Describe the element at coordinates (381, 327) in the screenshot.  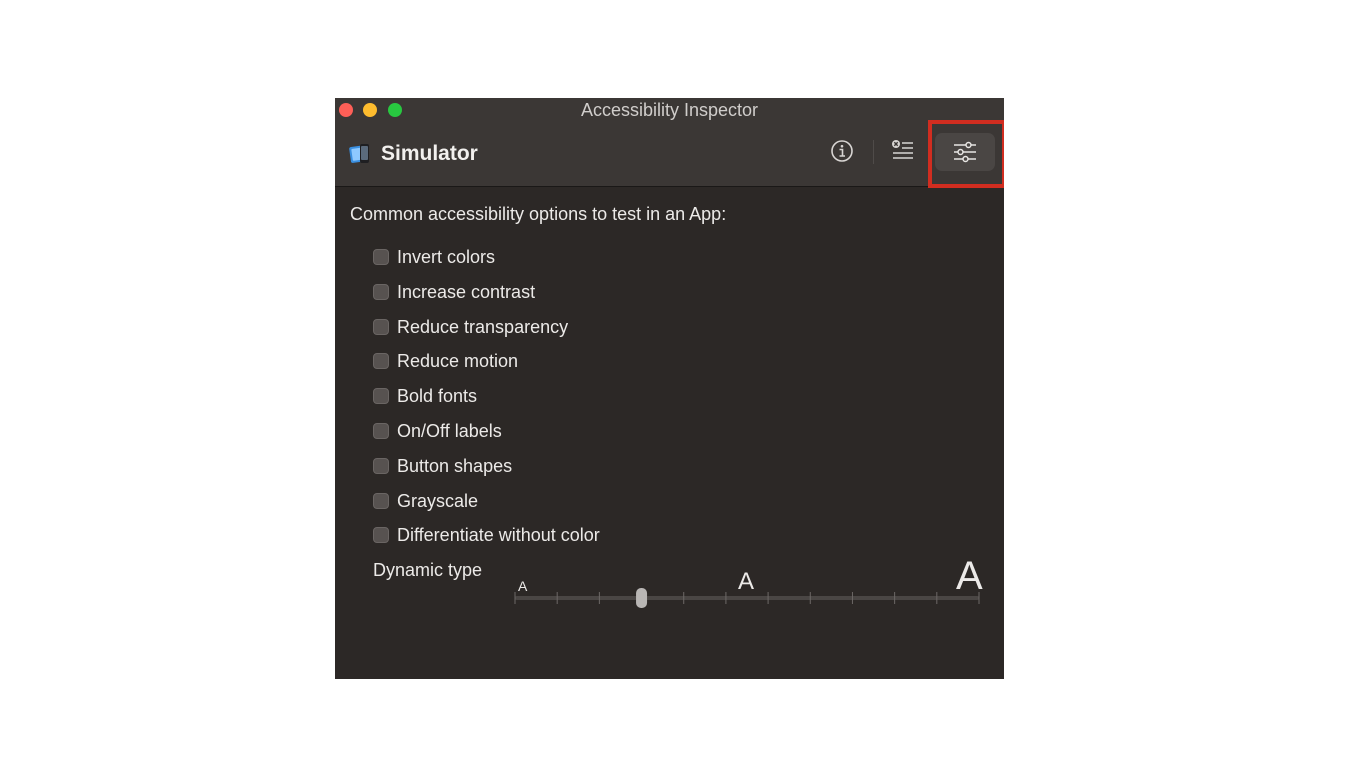
I see `reduce-transparency-checkbox` at that location.